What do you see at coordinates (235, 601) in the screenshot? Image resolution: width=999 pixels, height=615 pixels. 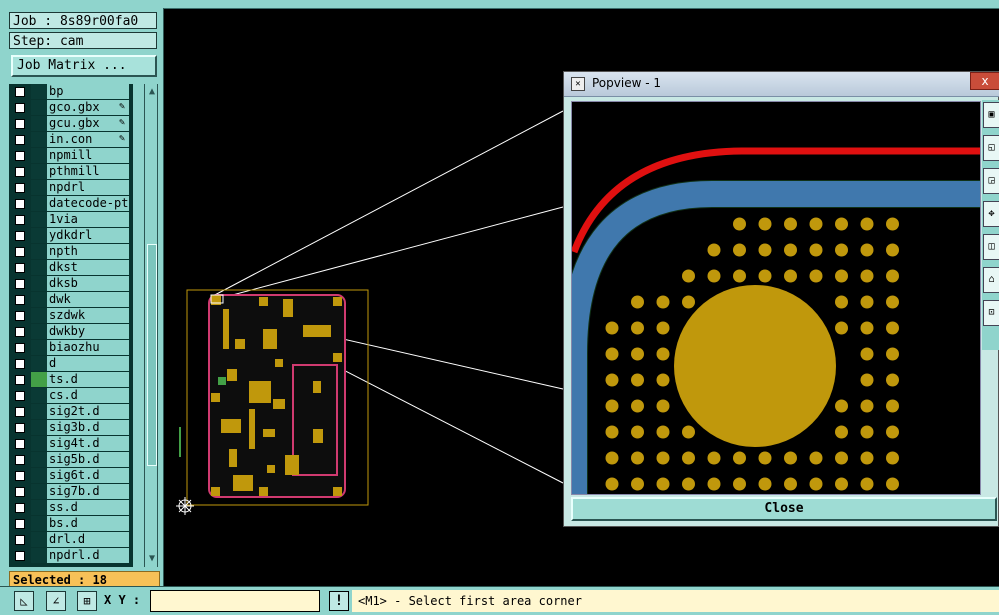 I see `xy-input` at bounding box center [235, 601].